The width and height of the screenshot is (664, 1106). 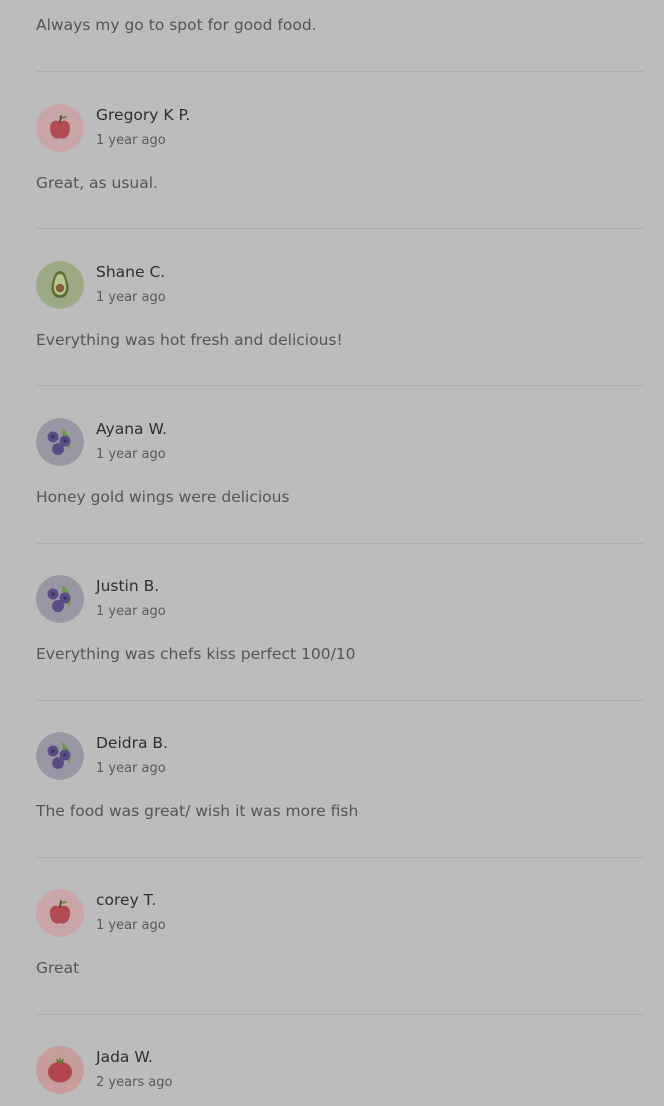 What do you see at coordinates (126, 900) in the screenshot?
I see `reviewer-name: corey T.` at bounding box center [126, 900].